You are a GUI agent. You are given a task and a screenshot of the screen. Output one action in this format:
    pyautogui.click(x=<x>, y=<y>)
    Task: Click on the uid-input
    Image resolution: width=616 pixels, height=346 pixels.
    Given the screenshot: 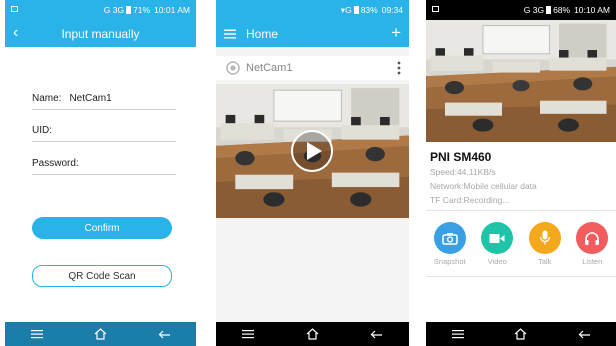 What is the action you would take?
    pyautogui.click(x=105, y=130)
    